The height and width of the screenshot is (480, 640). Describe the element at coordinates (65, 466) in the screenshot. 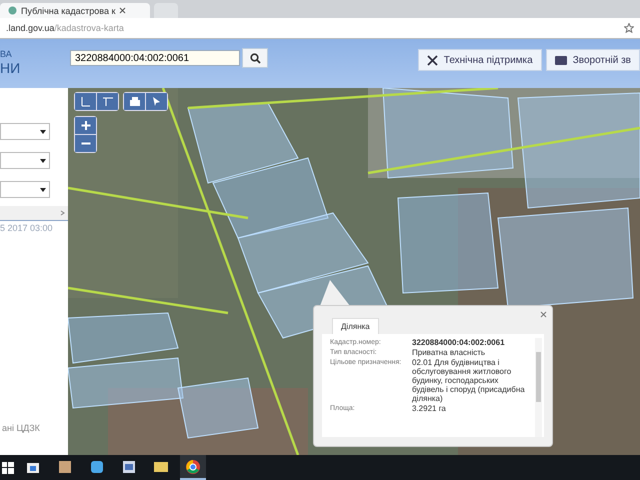

I see `square-icon` at that location.